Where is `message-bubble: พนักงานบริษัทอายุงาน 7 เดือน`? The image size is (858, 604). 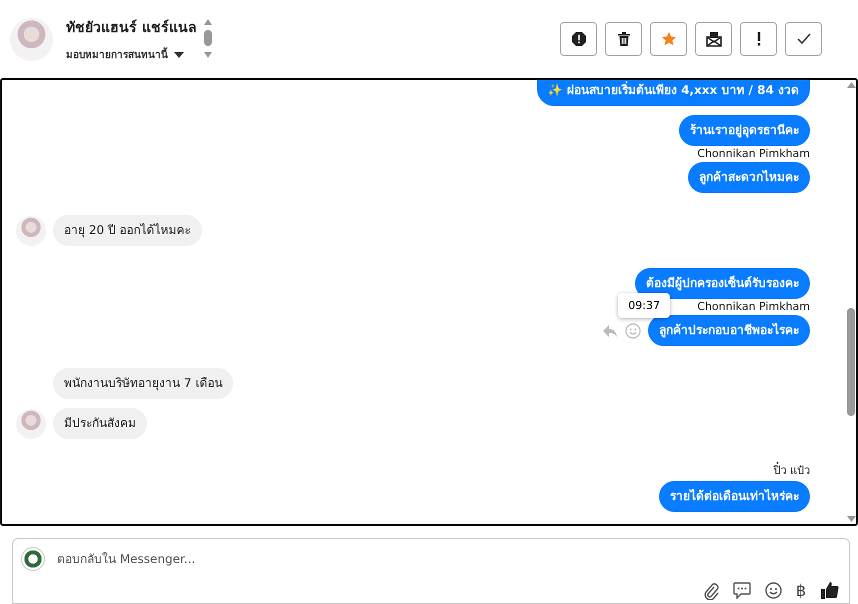
message-bubble: พนักงานบริษัทอายุงาน 7 เดือน is located at coordinates (143, 383).